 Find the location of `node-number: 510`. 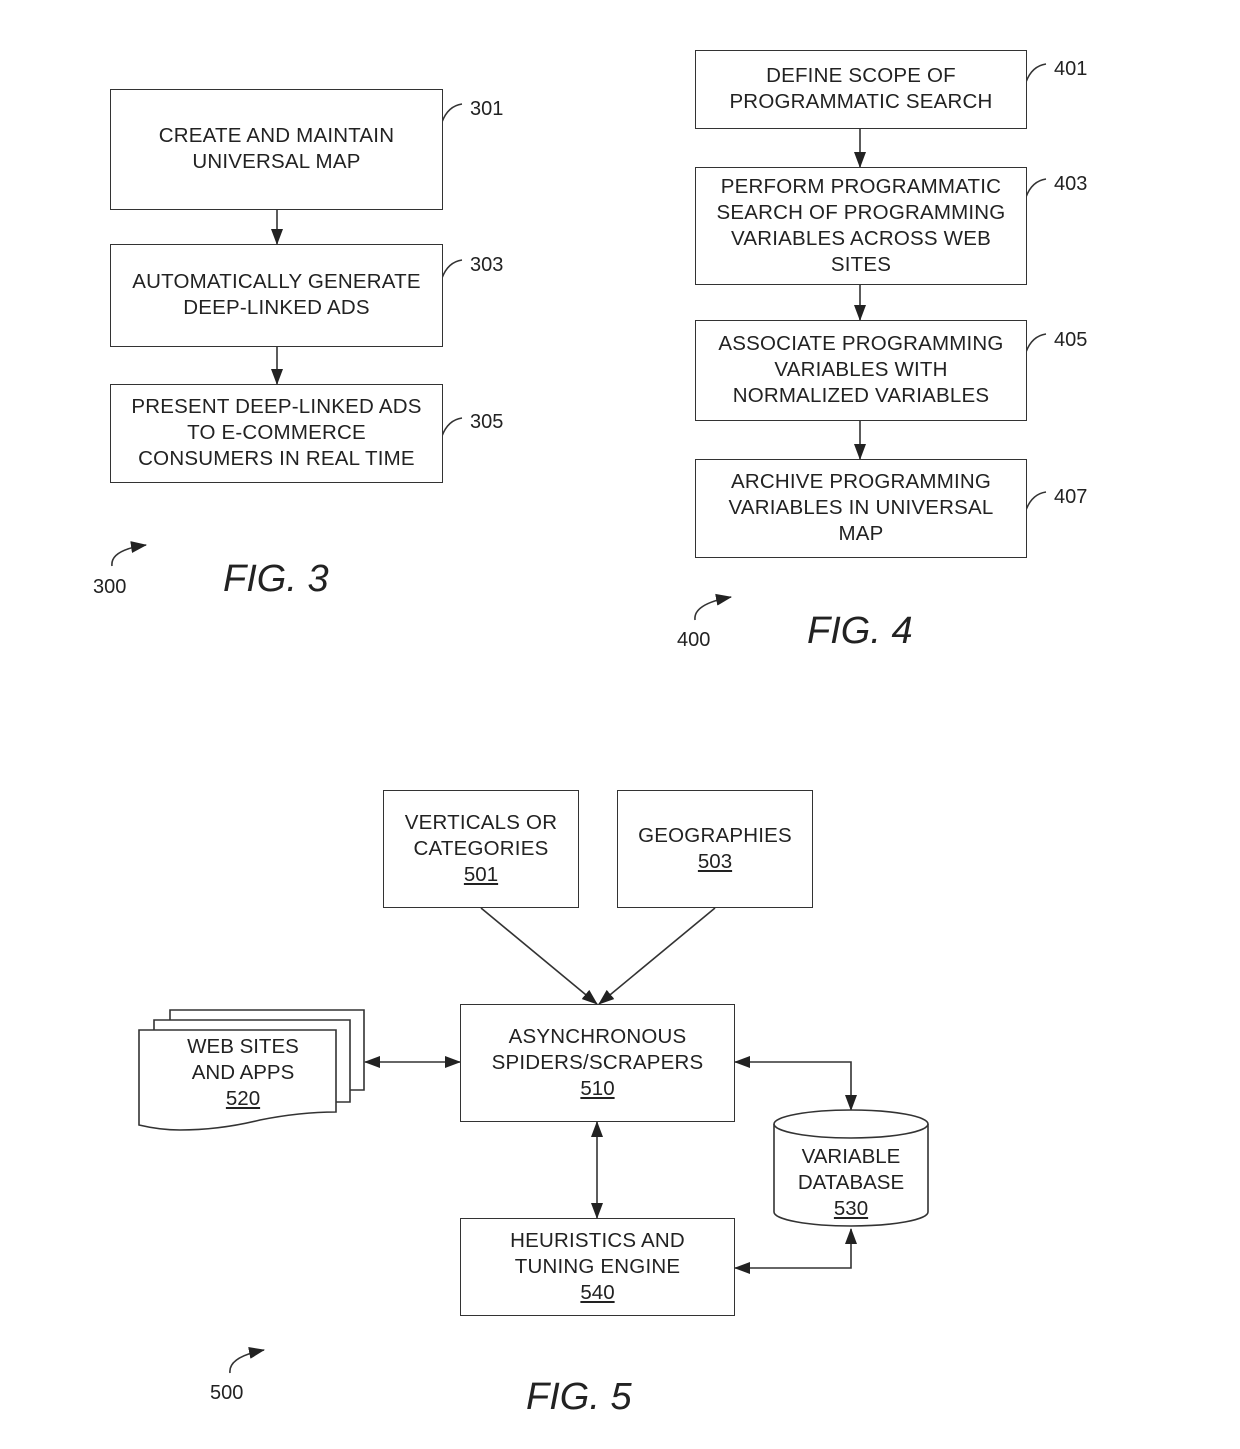

node-number: 510 is located at coordinates (597, 1088).